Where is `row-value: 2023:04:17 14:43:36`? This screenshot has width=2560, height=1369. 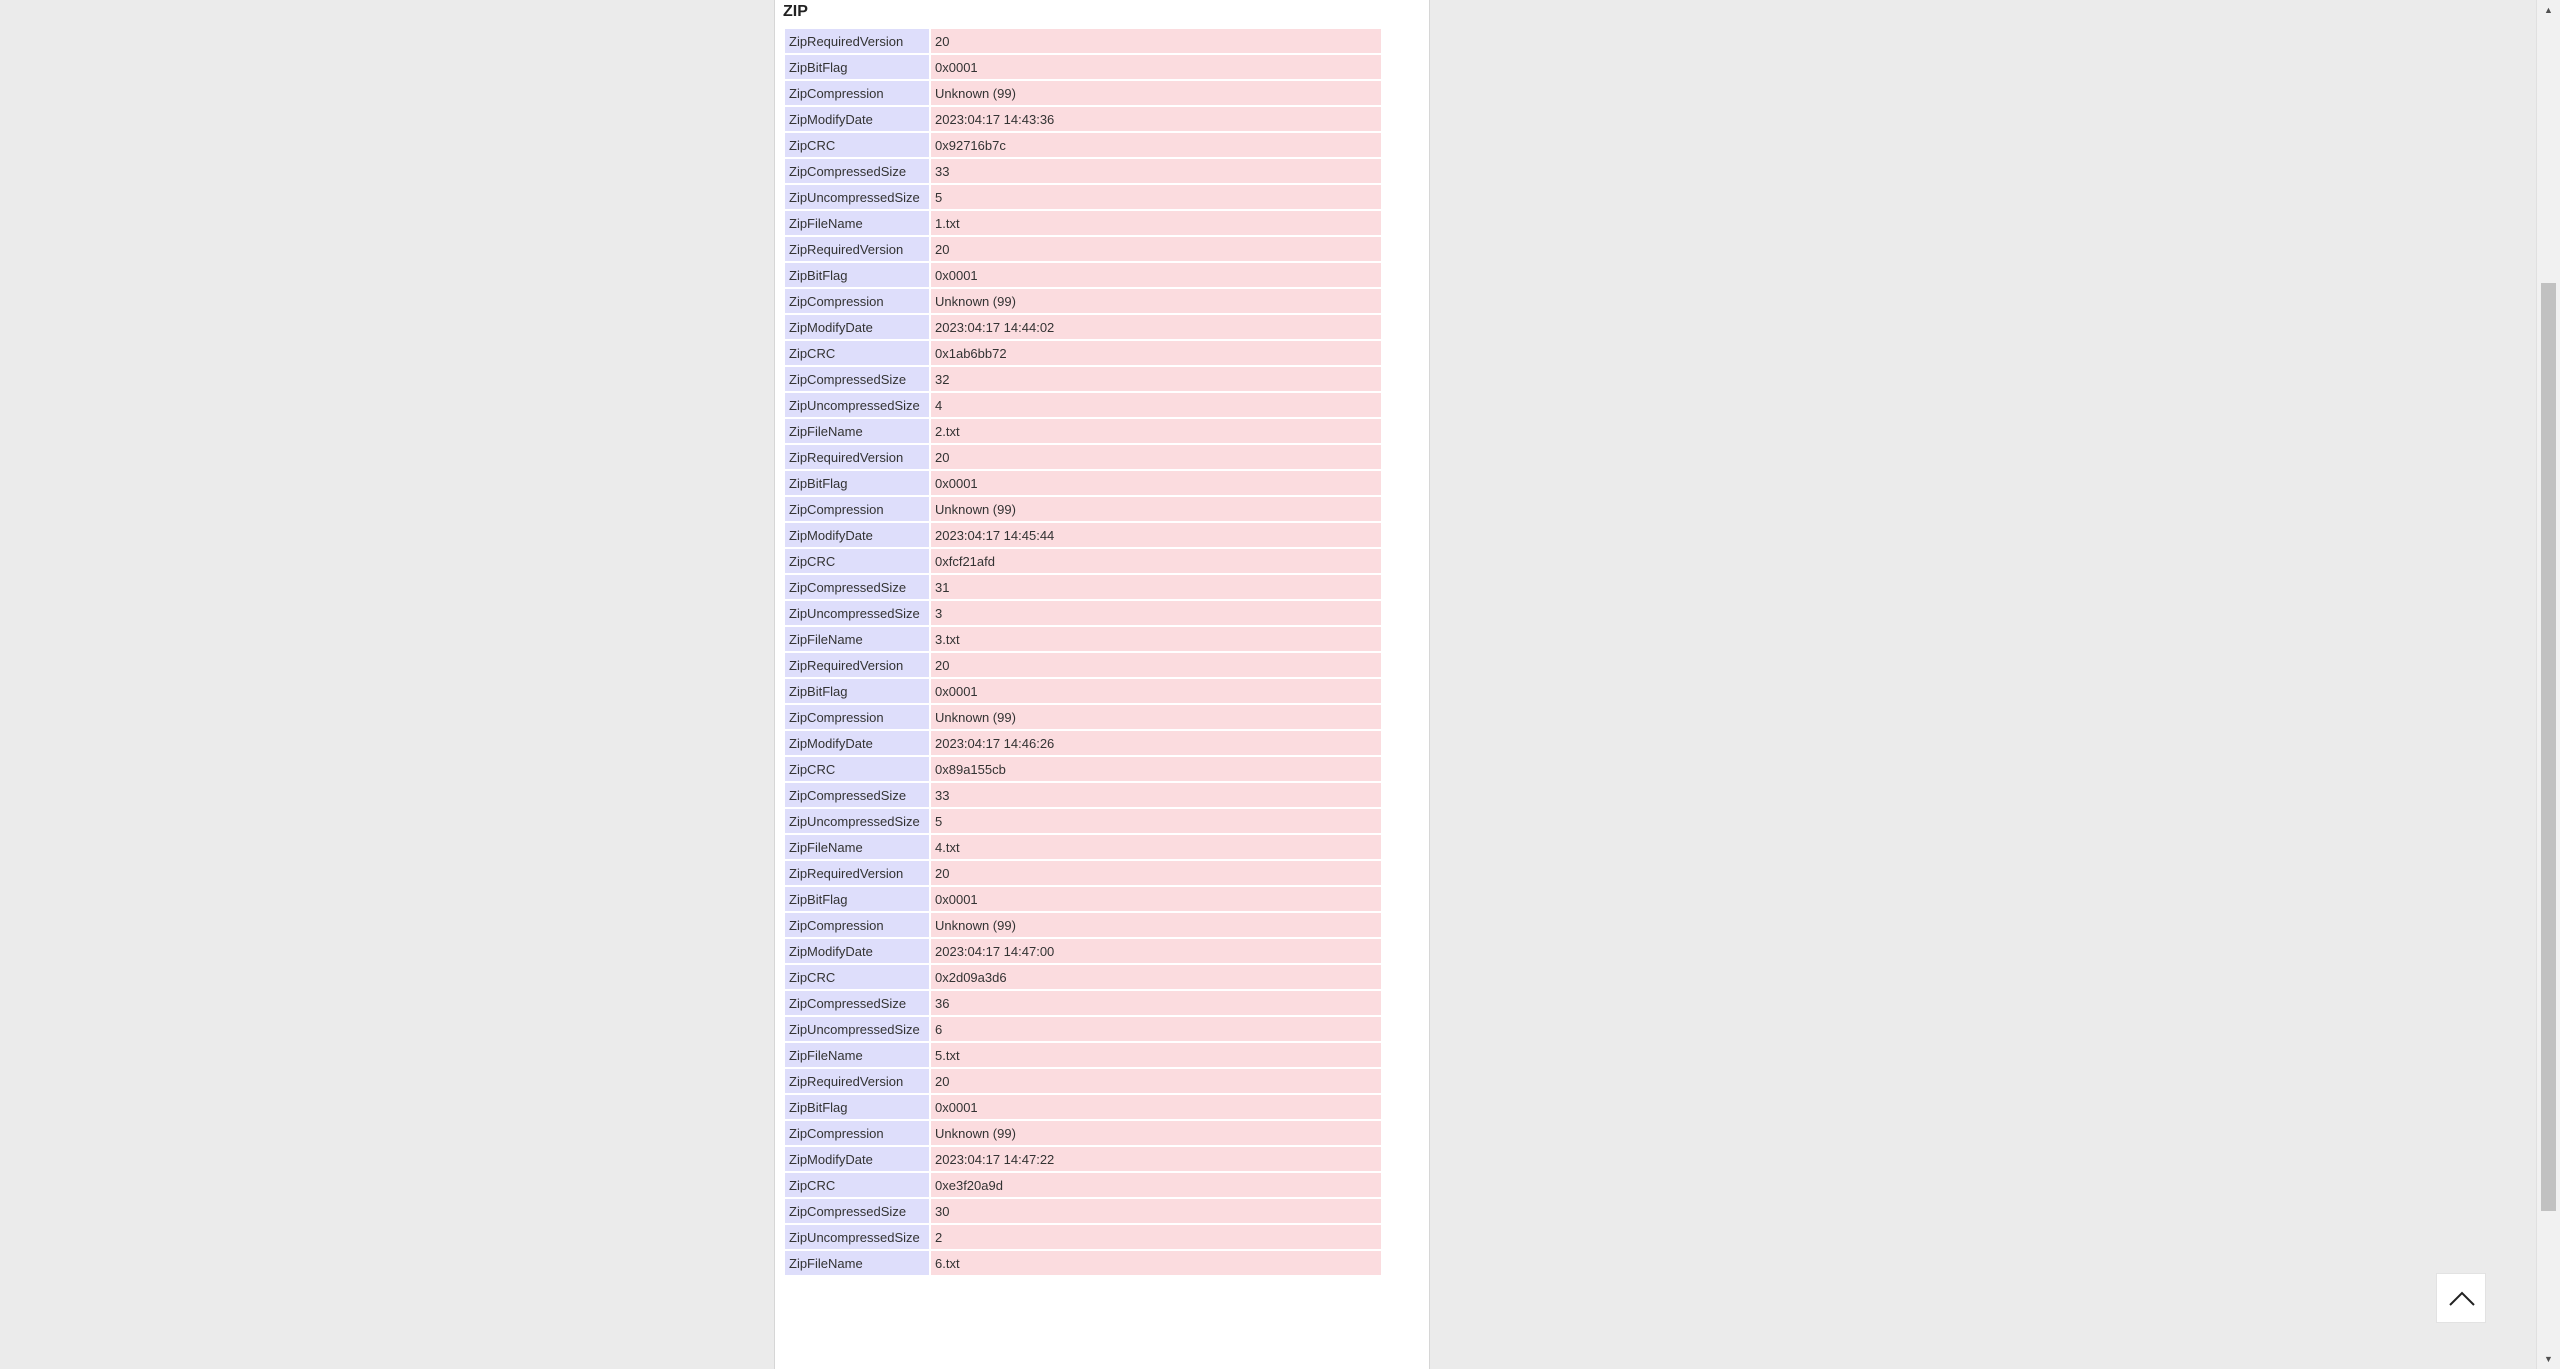 row-value: 2023:04:17 14:43:36 is located at coordinates (1156, 120).